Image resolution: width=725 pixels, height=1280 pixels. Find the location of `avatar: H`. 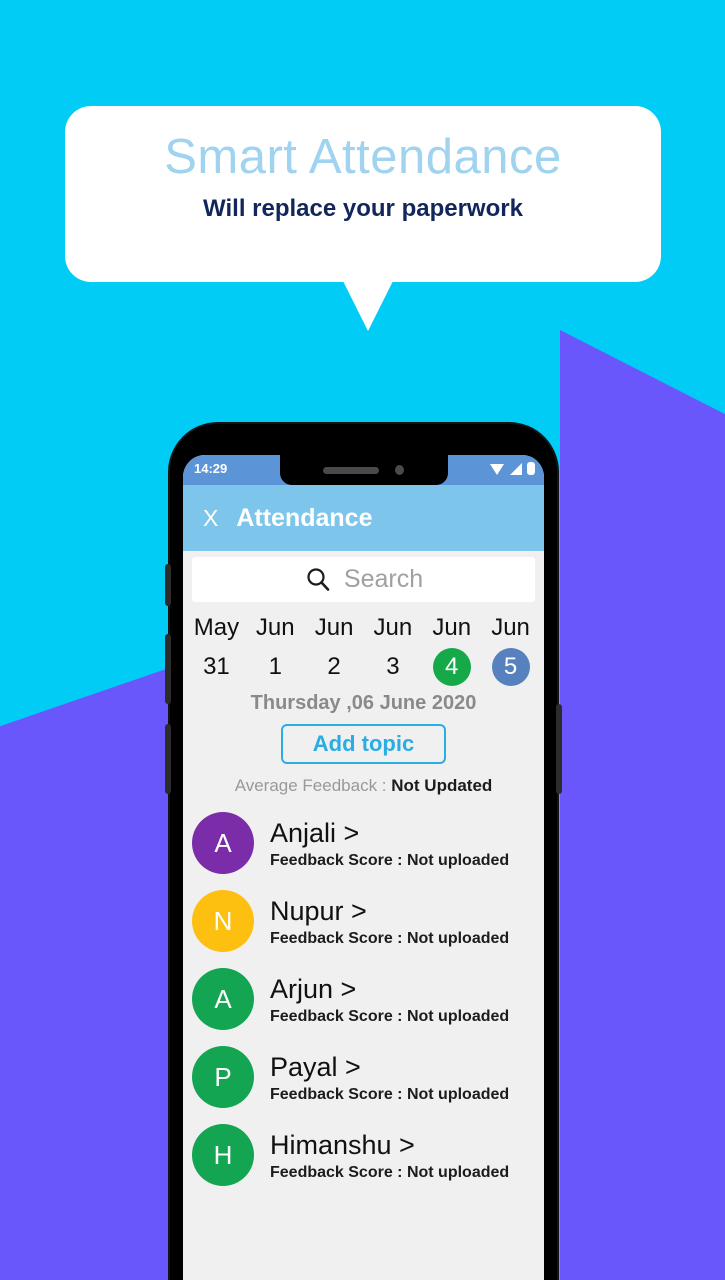

avatar: H is located at coordinates (223, 1155).